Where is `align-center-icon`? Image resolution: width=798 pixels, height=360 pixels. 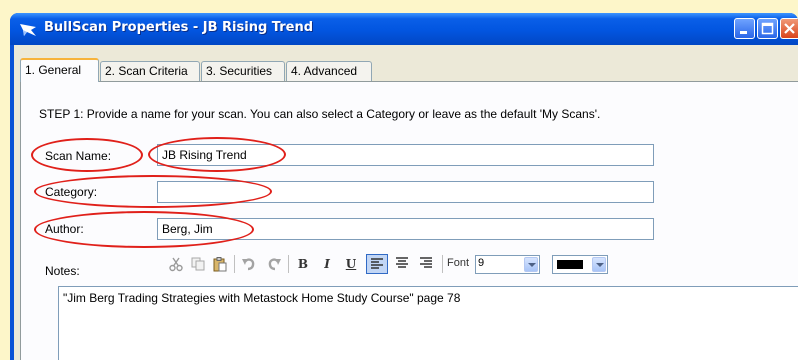 align-center-icon is located at coordinates (402, 262).